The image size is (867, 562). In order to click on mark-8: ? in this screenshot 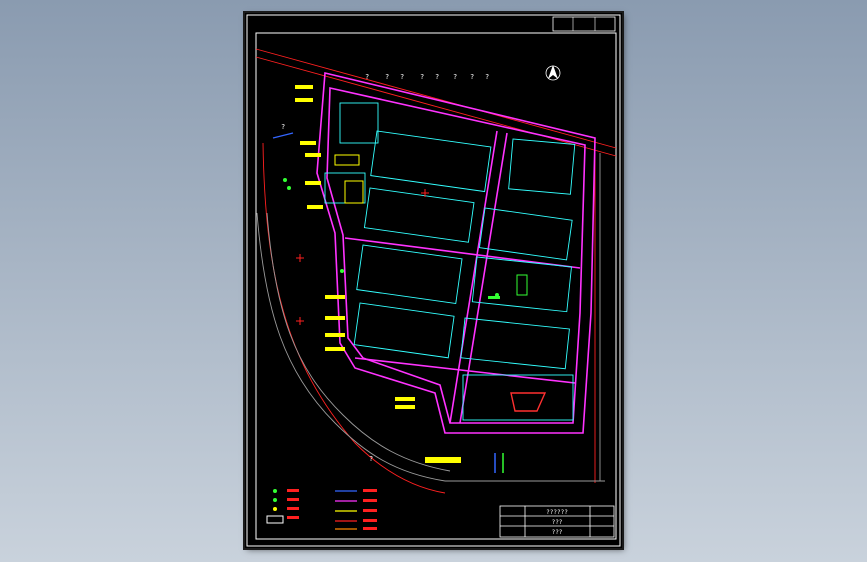, I will do `click(487, 77)`.